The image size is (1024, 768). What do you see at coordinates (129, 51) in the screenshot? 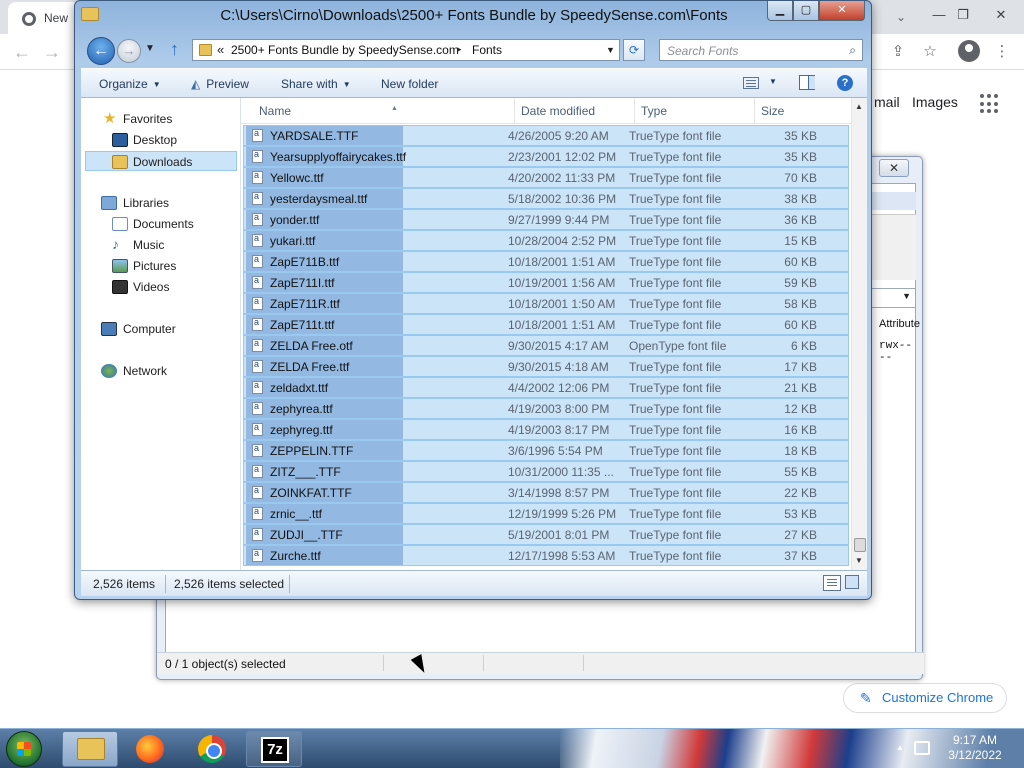
I see `forward-button: →` at bounding box center [129, 51].